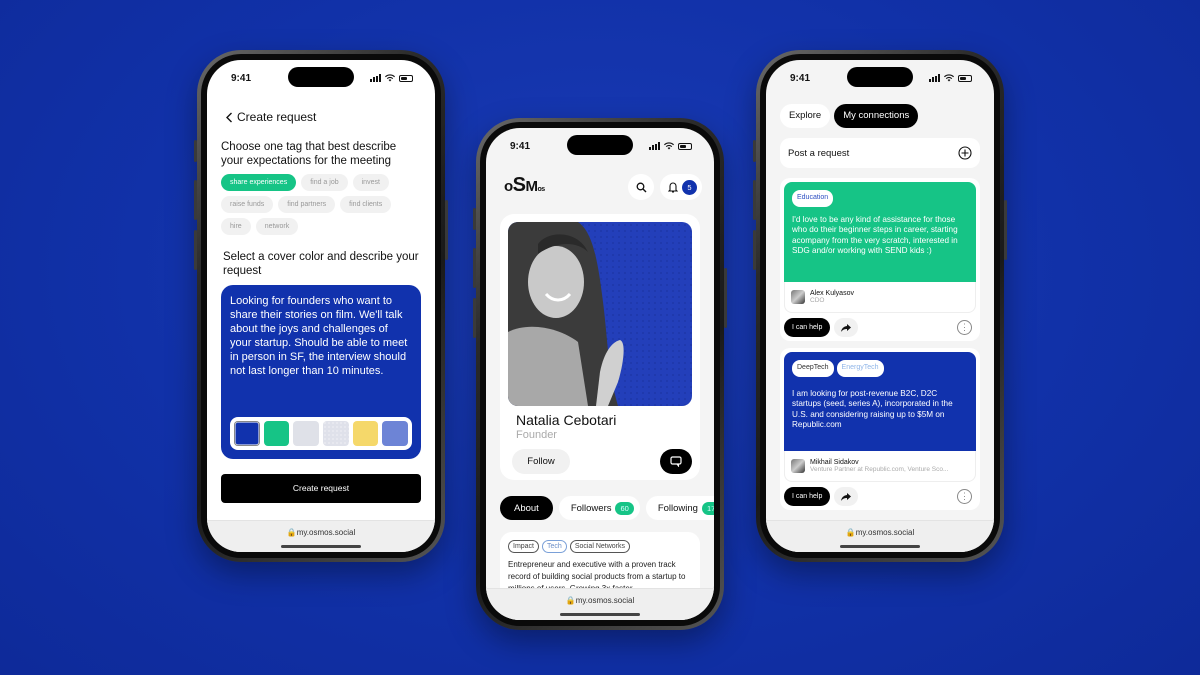  I want to click on search-icon, so click(641, 187).